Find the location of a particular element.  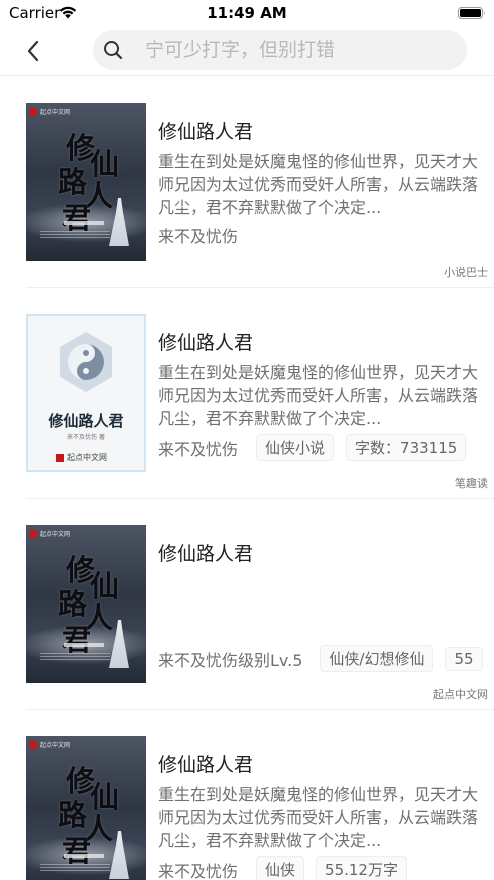

book-tag: 仙侠 is located at coordinates (280, 868).